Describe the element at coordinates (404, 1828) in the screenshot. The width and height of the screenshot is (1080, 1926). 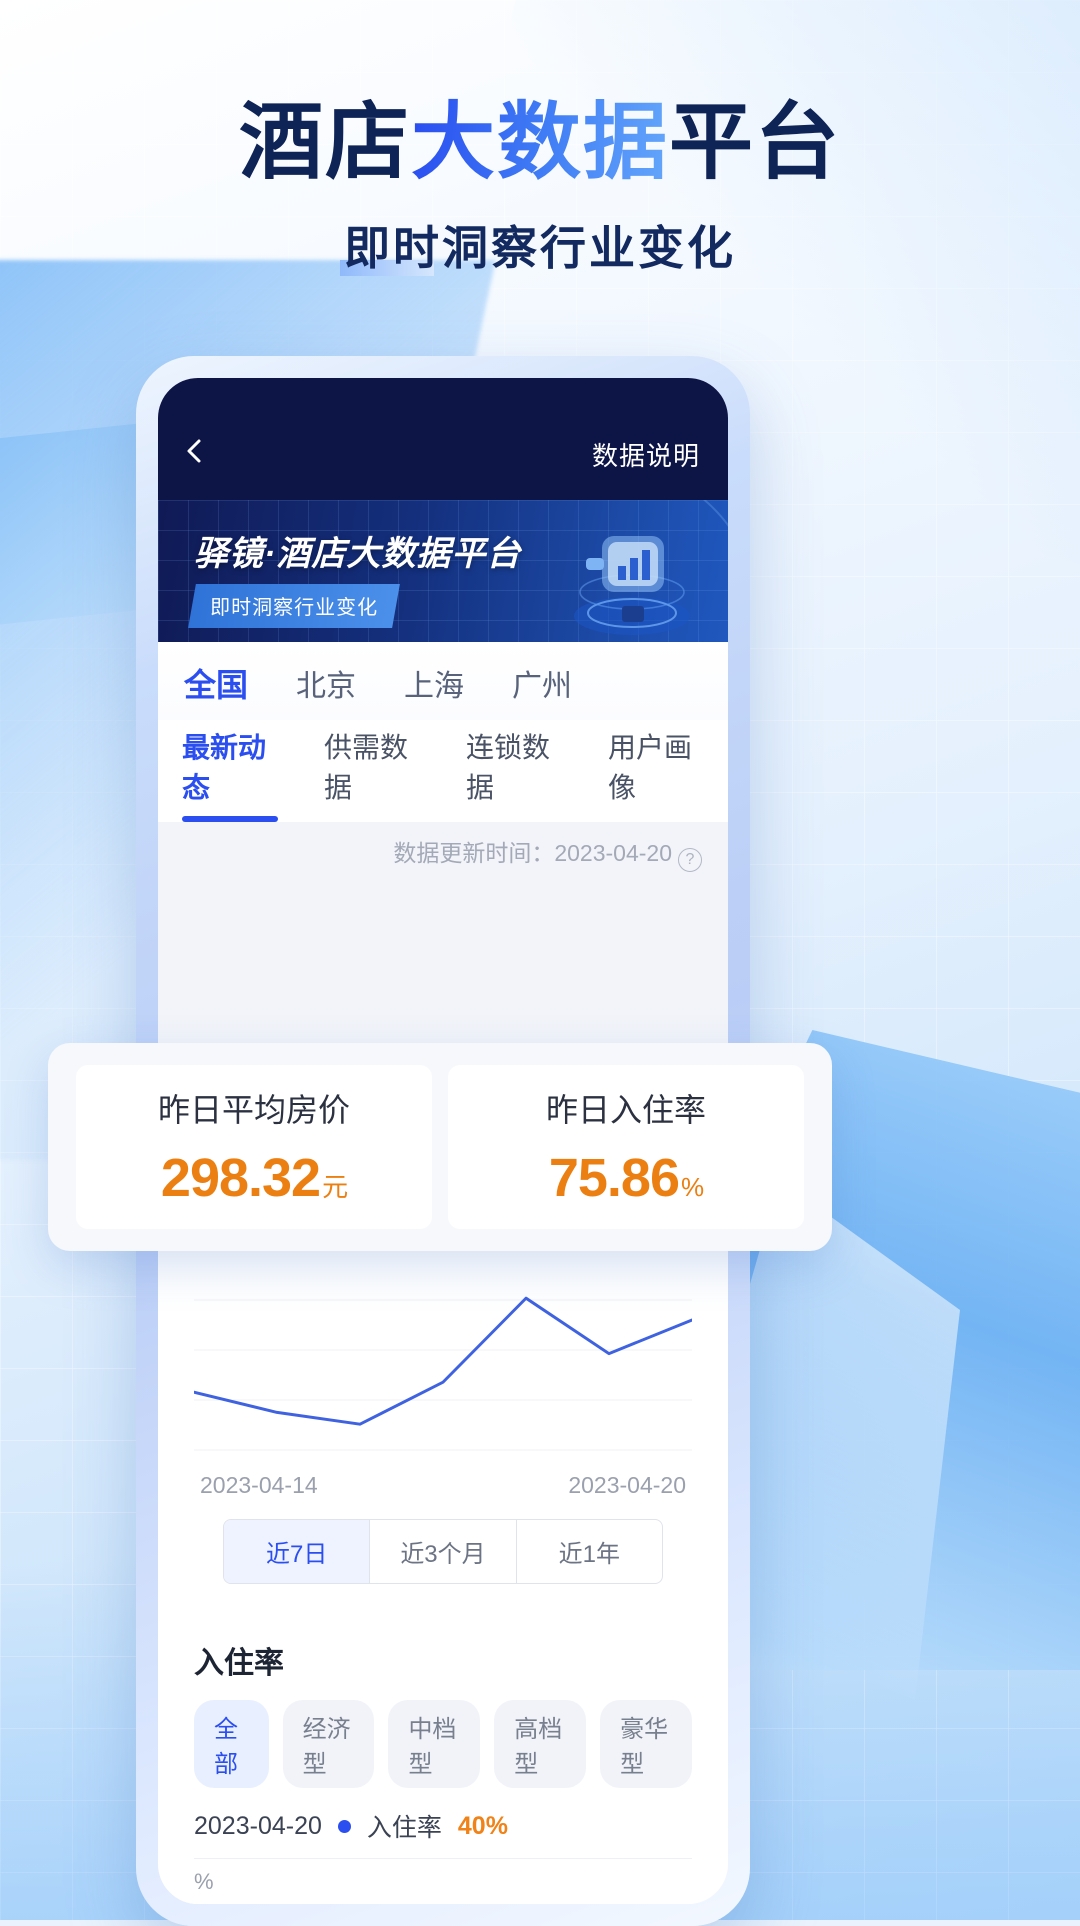
I see `occupancy-row-label: 入住率` at that location.